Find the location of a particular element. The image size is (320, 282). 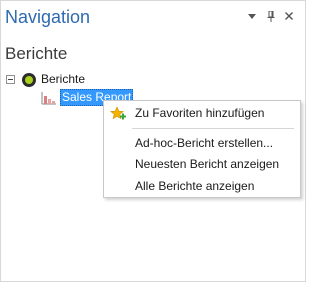

pin-button is located at coordinates (271, 16).